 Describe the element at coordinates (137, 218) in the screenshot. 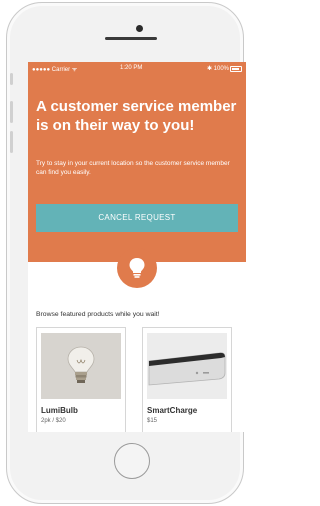

I see `cancel-request-button: CANCEL REQUEST` at that location.